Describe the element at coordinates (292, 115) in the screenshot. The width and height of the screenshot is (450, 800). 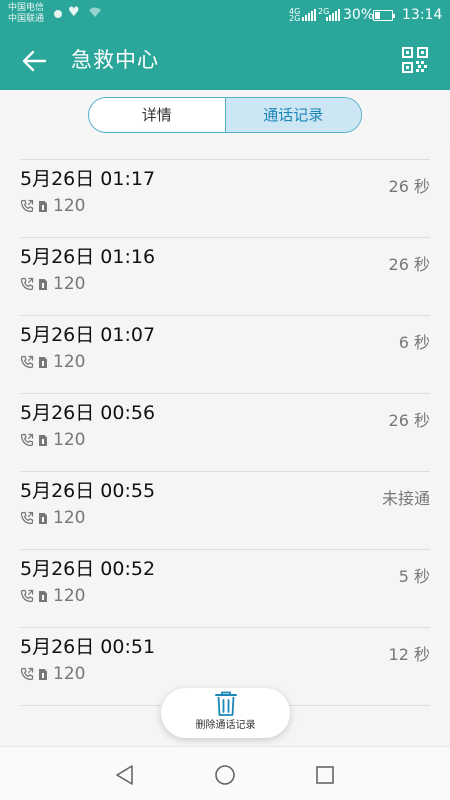
I see `tab-call-log: 通话记录` at that location.